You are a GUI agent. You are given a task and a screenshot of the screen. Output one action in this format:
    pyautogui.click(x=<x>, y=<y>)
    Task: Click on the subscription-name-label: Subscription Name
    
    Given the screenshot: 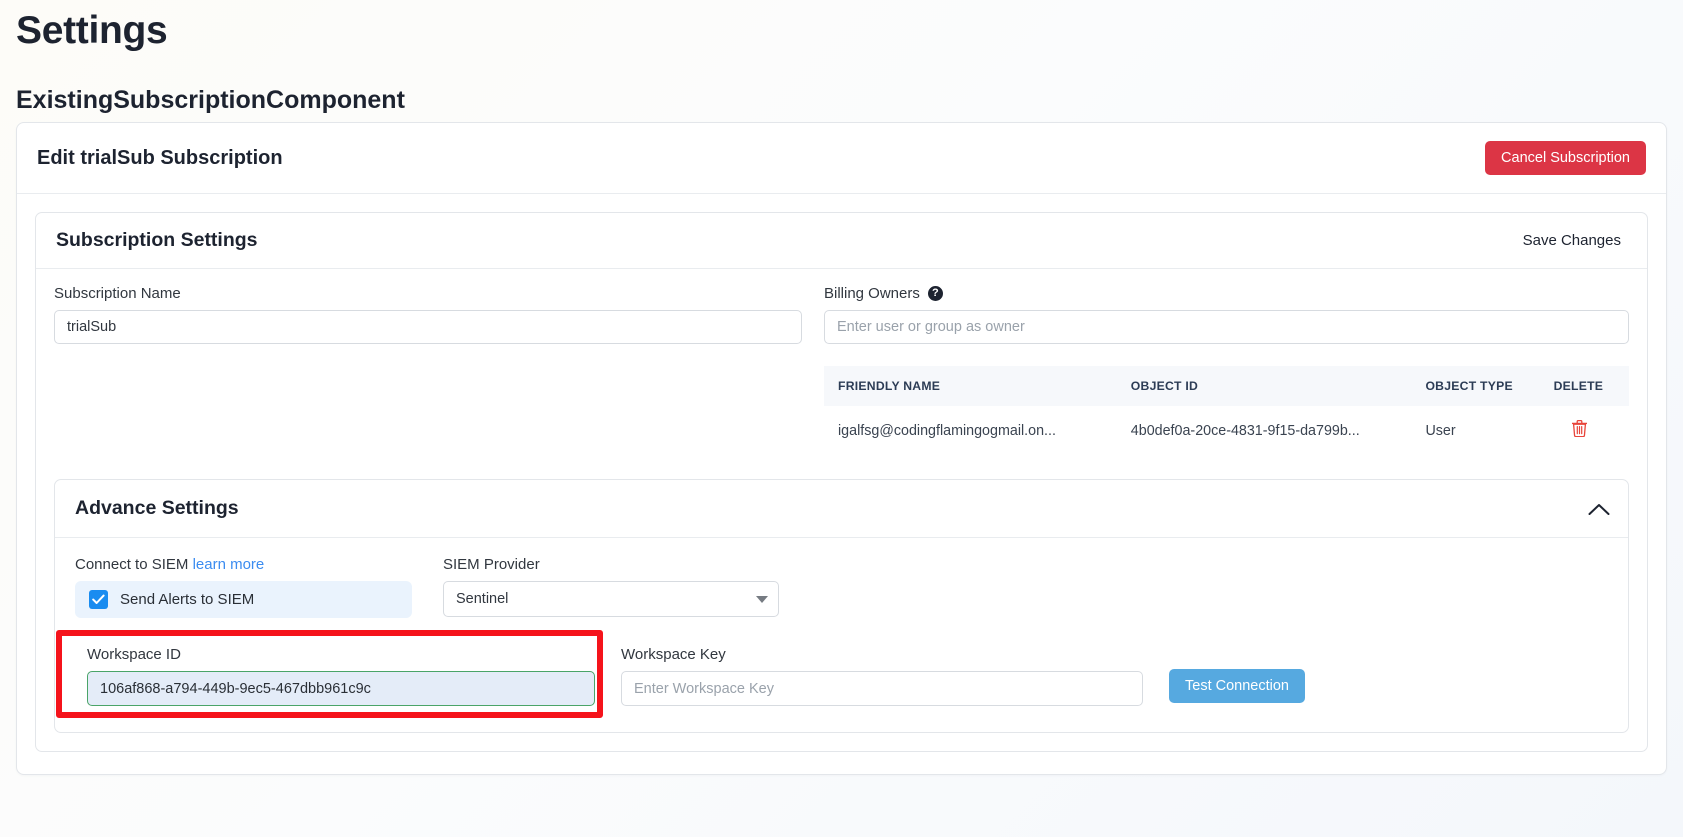 What is the action you would take?
    pyautogui.click(x=117, y=293)
    